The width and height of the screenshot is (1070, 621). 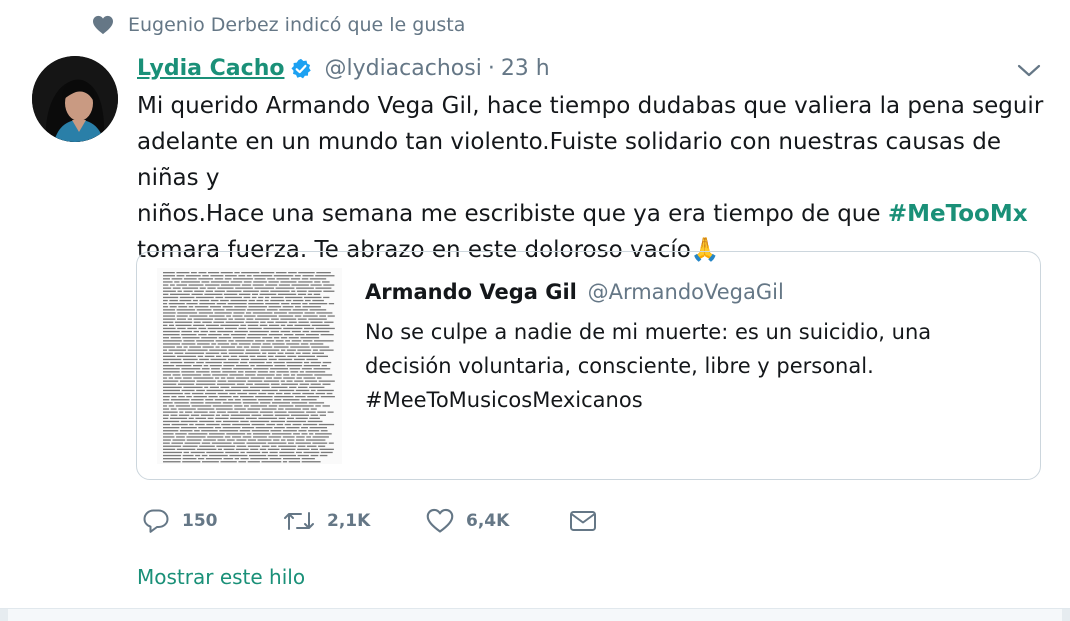 What do you see at coordinates (200, 521) in the screenshot?
I see `reply-count: 150` at bounding box center [200, 521].